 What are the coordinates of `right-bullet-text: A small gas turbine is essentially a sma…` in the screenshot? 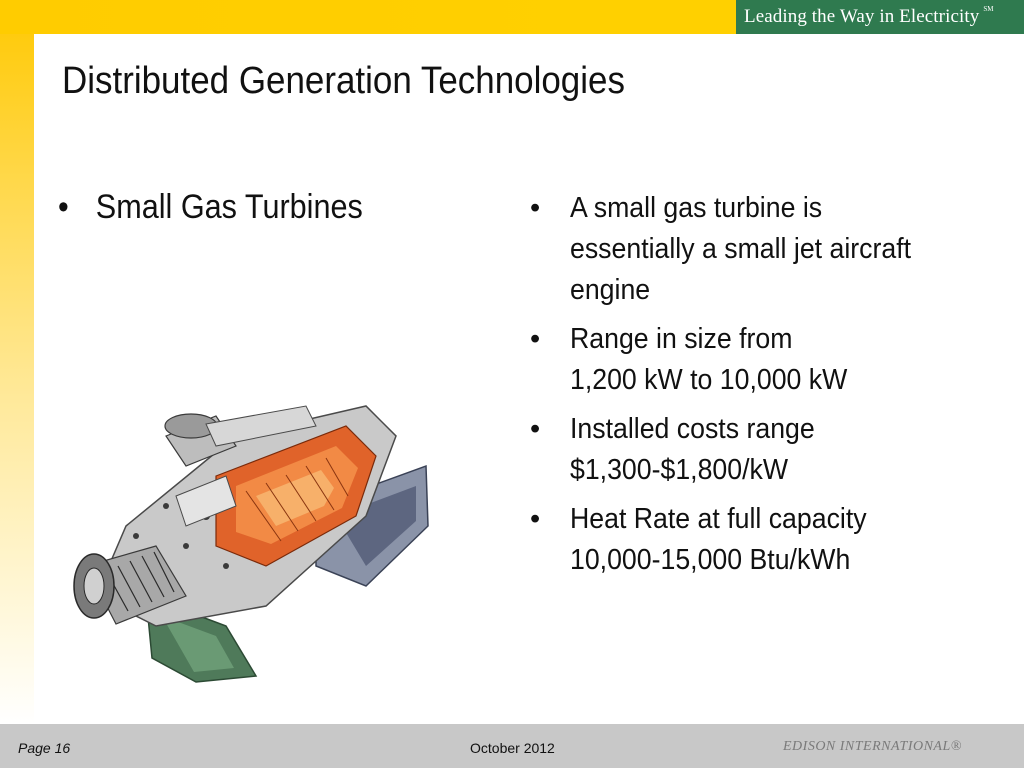 It's located at (741, 249).